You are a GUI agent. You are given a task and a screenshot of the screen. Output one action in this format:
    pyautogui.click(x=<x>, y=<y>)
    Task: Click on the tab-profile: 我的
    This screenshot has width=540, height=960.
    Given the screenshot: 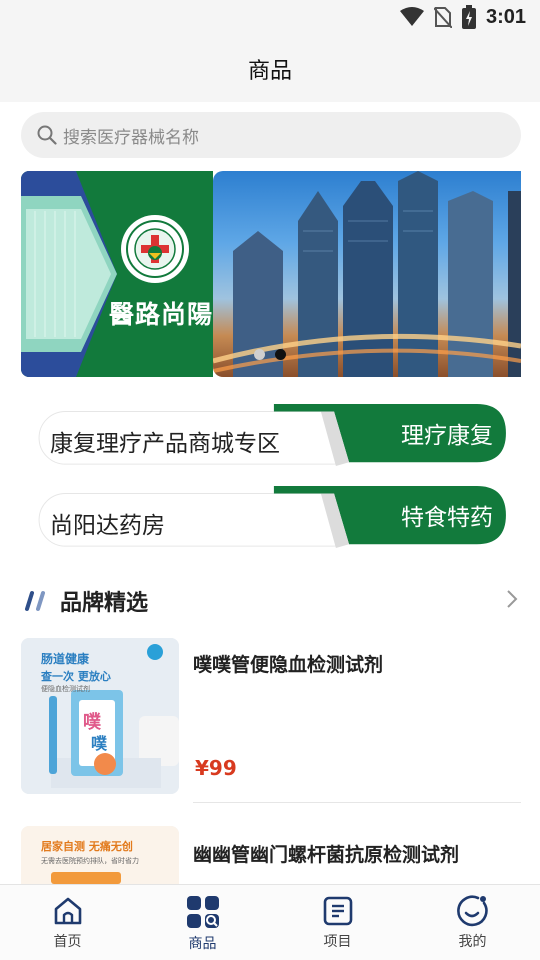 What is the action you would take?
    pyautogui.click(x=472, y=922)
    